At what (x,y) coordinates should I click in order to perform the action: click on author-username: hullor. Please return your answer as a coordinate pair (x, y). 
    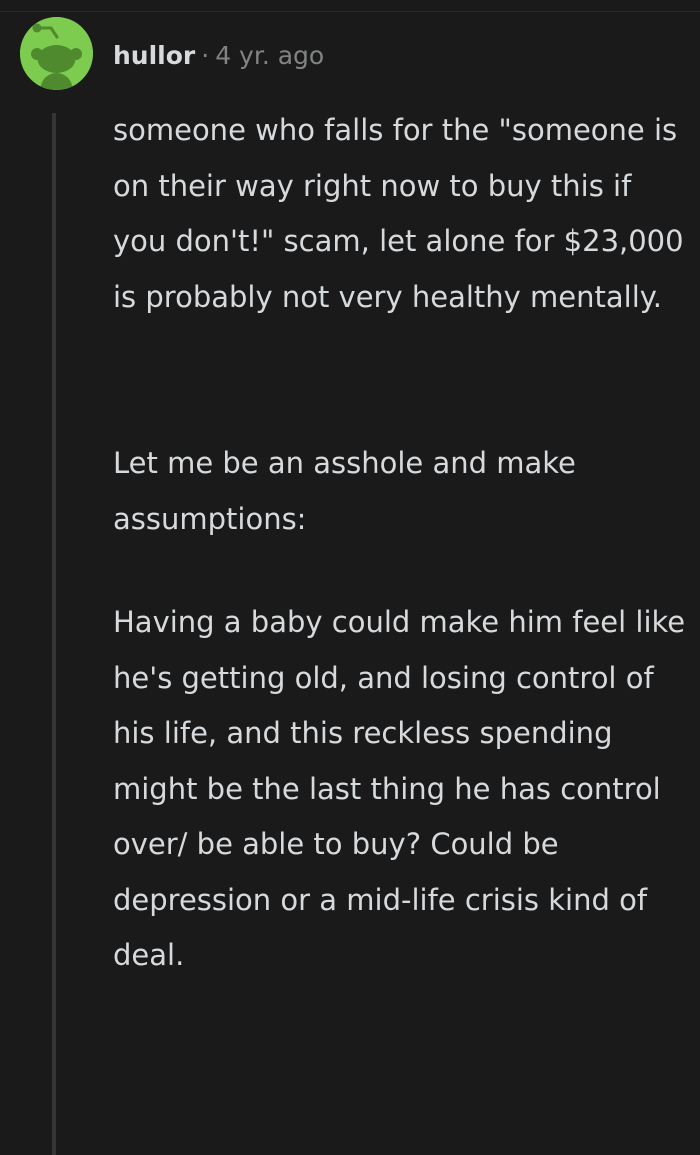
    Looking at the image, I should click on (154, 55).